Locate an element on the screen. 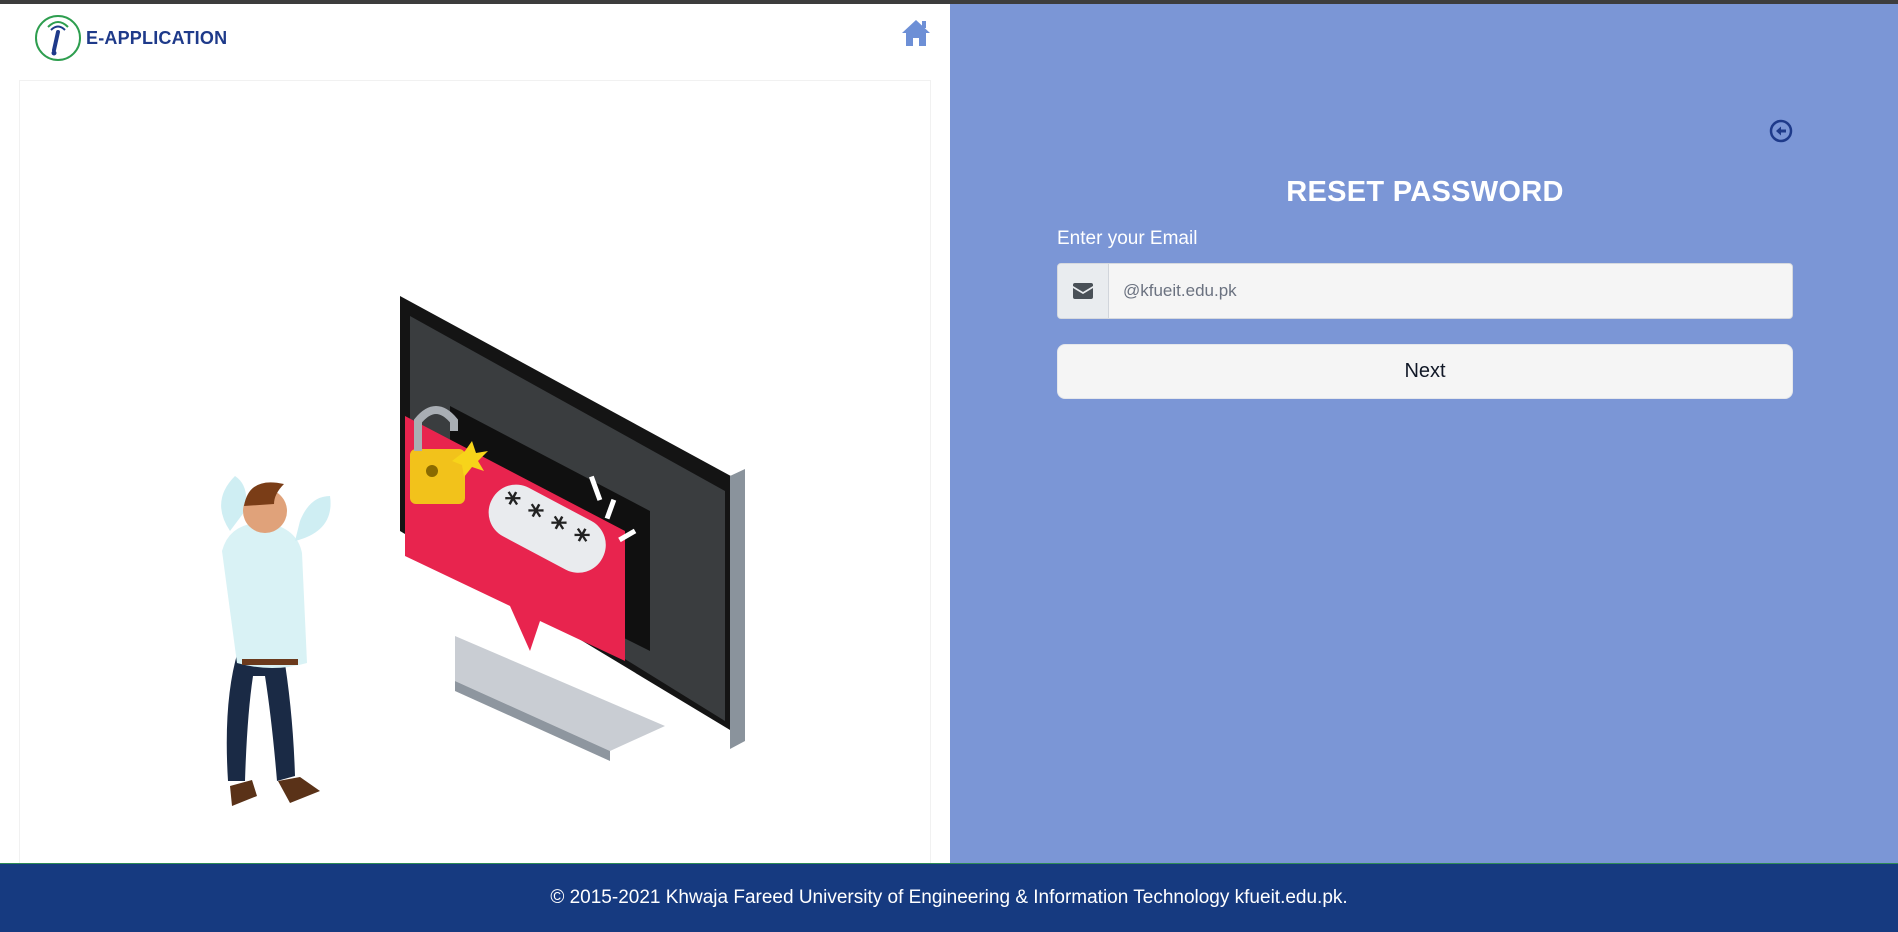 This screenshot has width=1898, height=932. padlock-icon is located at coordinates (437, 476).